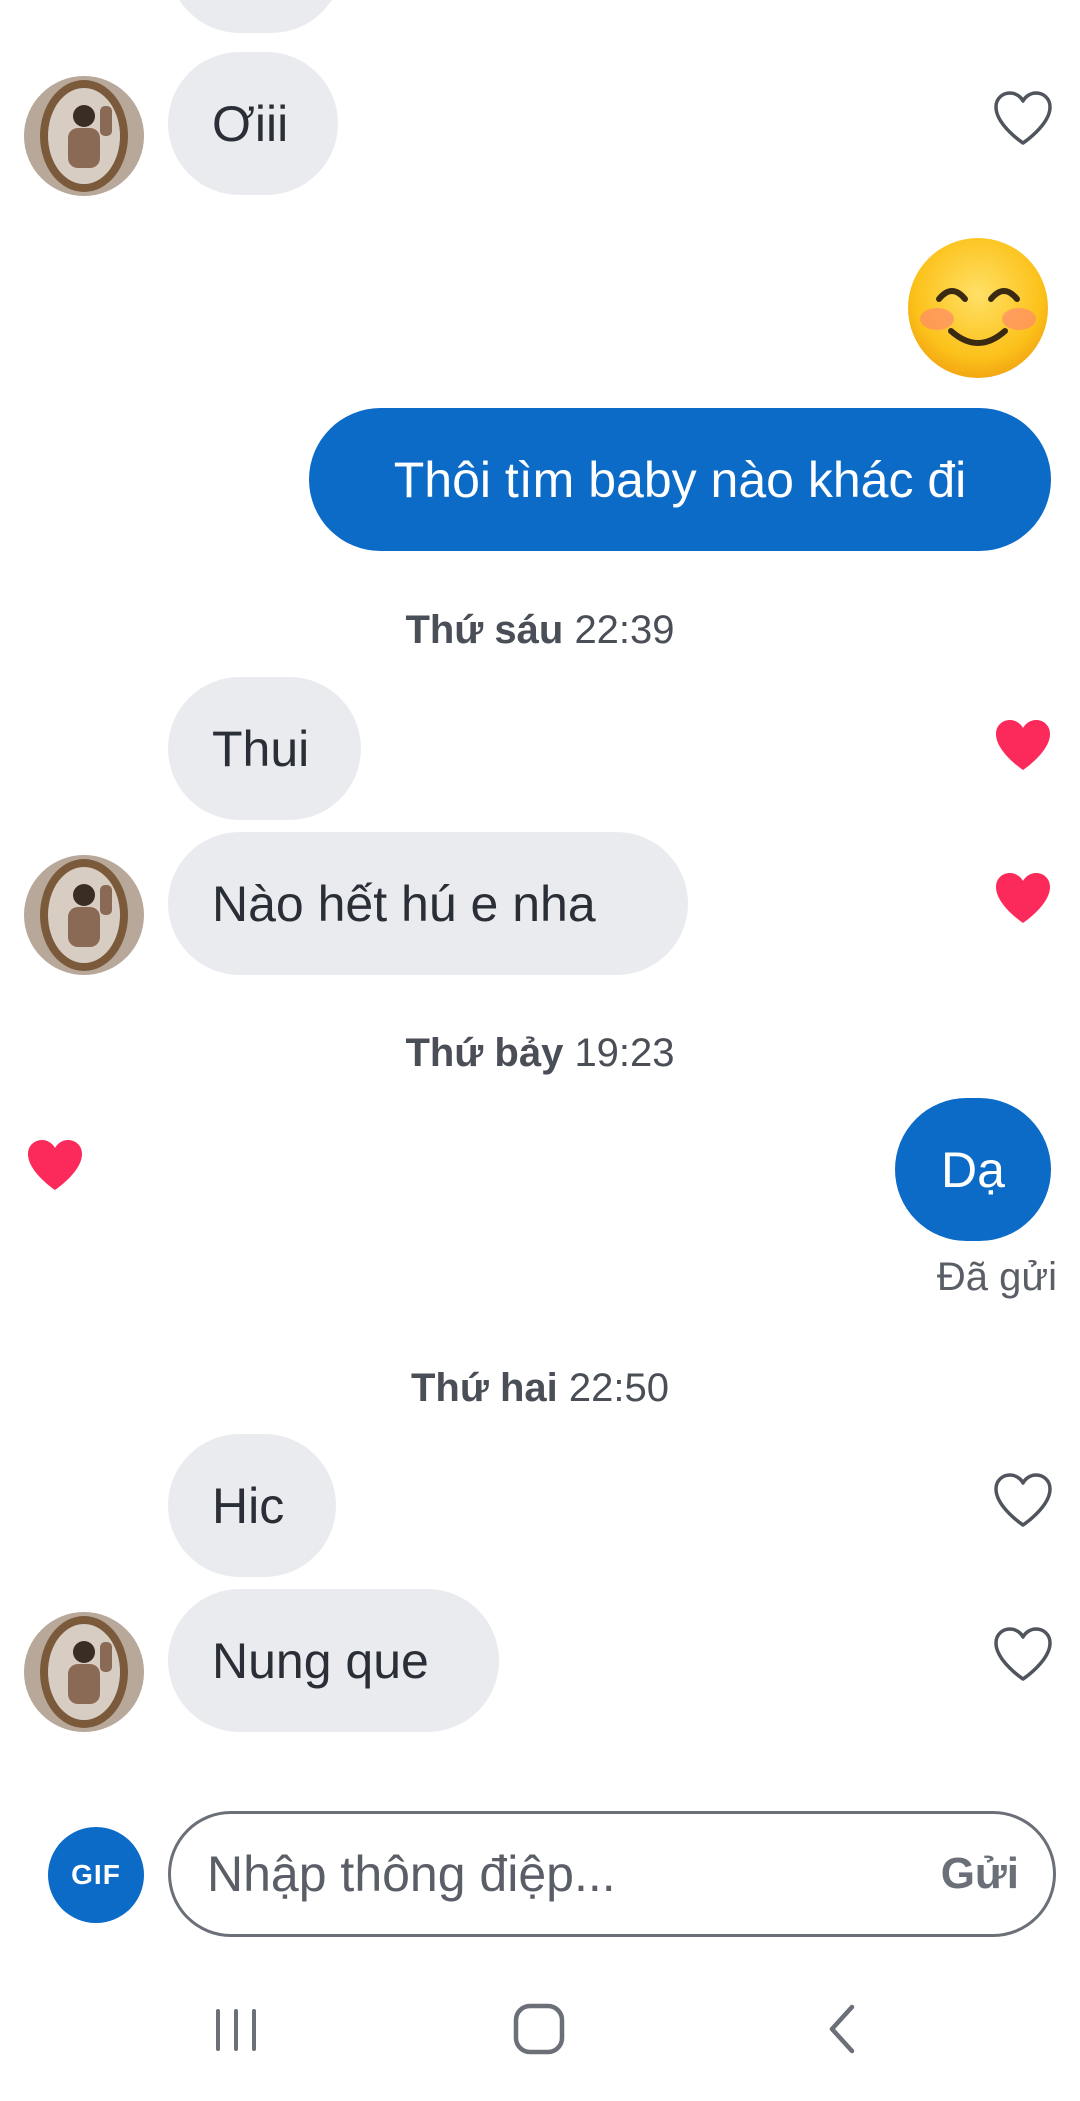  I want to click on message-input-container: Gửi, so click(612, 1874).